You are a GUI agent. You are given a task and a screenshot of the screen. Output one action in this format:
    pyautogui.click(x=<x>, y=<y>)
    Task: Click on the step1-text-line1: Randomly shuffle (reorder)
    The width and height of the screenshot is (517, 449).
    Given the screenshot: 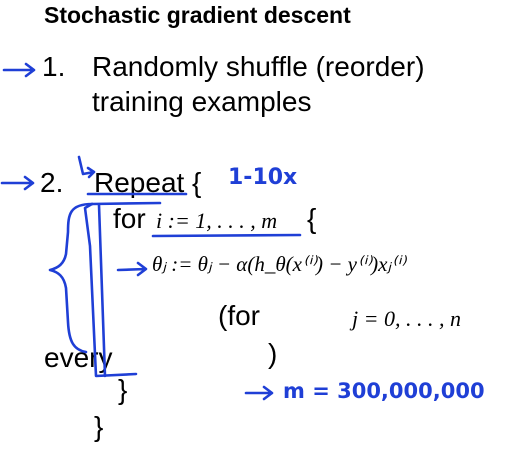 What is the action you would take?
    pyautogui.click(x=258, y=66)
    